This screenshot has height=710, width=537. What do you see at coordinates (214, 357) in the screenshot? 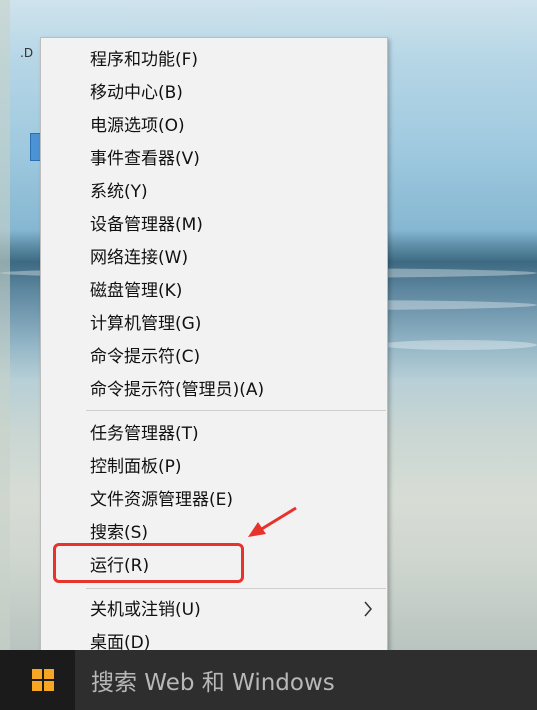
I see `menu-item-command-prompt: 命令提示符(C)` at bounding box center [214, 357].